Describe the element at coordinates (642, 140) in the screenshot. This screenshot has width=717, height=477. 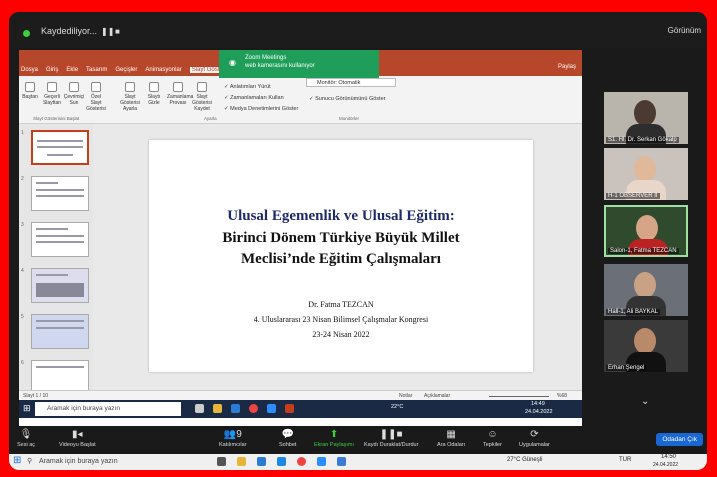
I see `participant-name: S1. Hl. Dr. Serkan Gökalp` at that location.